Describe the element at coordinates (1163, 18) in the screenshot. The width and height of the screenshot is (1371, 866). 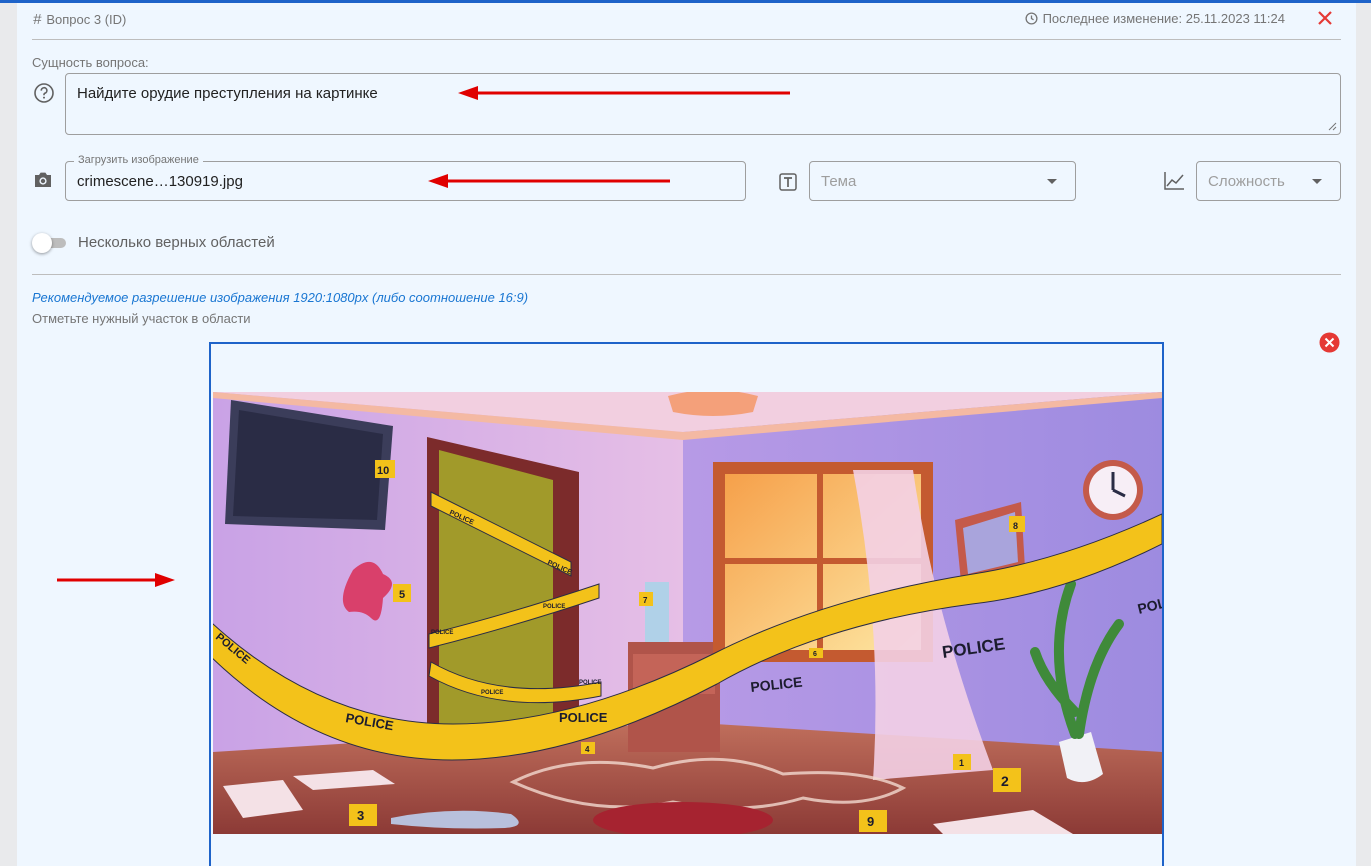
I see `last-modified-text: Последнее изменение: 25.11.2023 11:24` at that location.